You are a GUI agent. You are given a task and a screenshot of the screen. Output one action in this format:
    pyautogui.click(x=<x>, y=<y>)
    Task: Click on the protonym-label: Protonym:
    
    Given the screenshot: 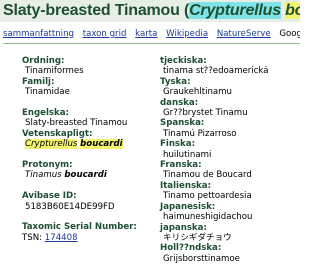 What is the action you would take?
    pyautogui.click(x=47, y=165)
    